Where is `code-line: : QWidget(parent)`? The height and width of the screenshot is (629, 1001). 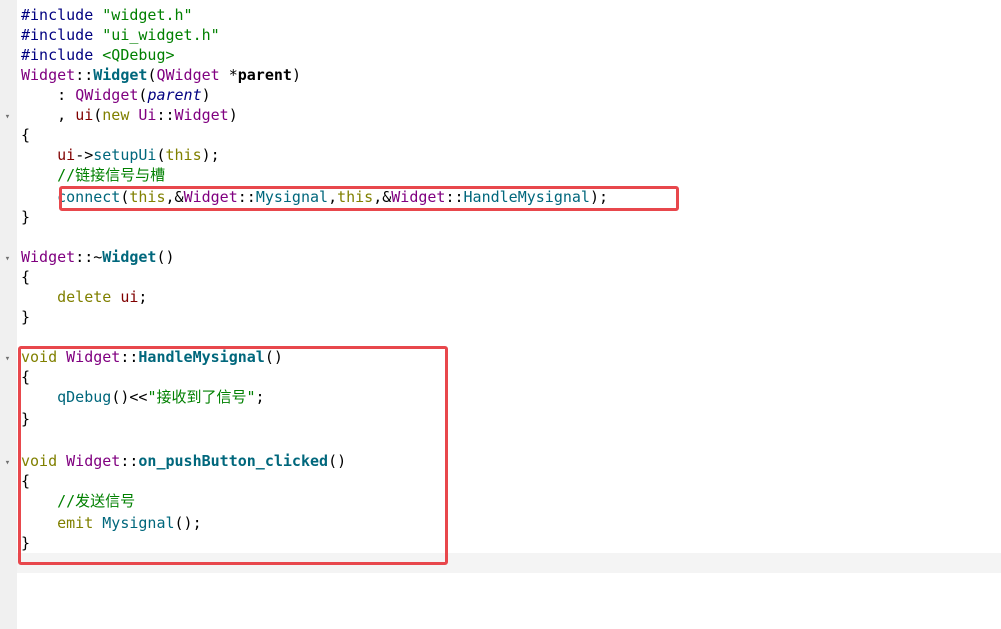 code-line: : QWidget(parent) is located at coordinates (116, 95).